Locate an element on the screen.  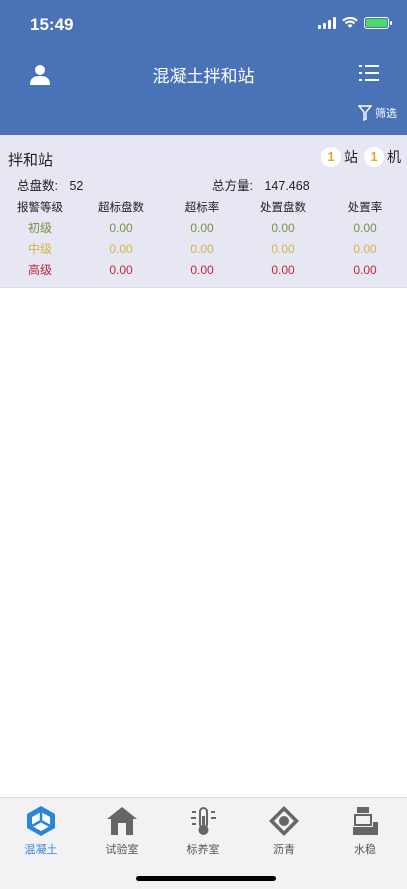
page-title: 混凝土拌和站 is located at coordinates (203, 76).